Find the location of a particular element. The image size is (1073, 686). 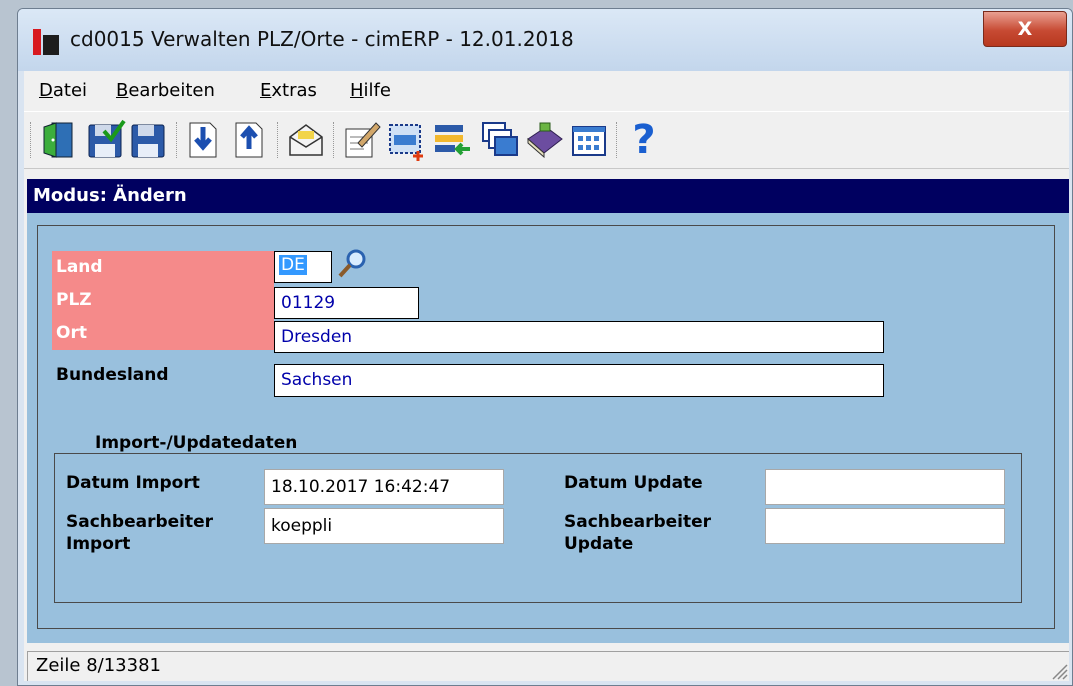

menu-extras: Extras is located at coordinates (288, 90).